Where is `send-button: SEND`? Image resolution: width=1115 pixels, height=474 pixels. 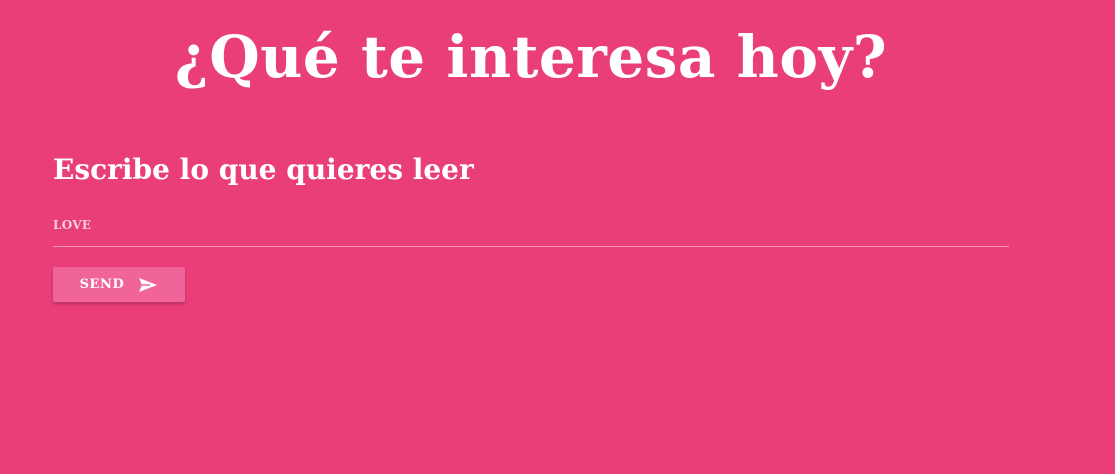
send-button: SEND is located at coordinates (119, 284).